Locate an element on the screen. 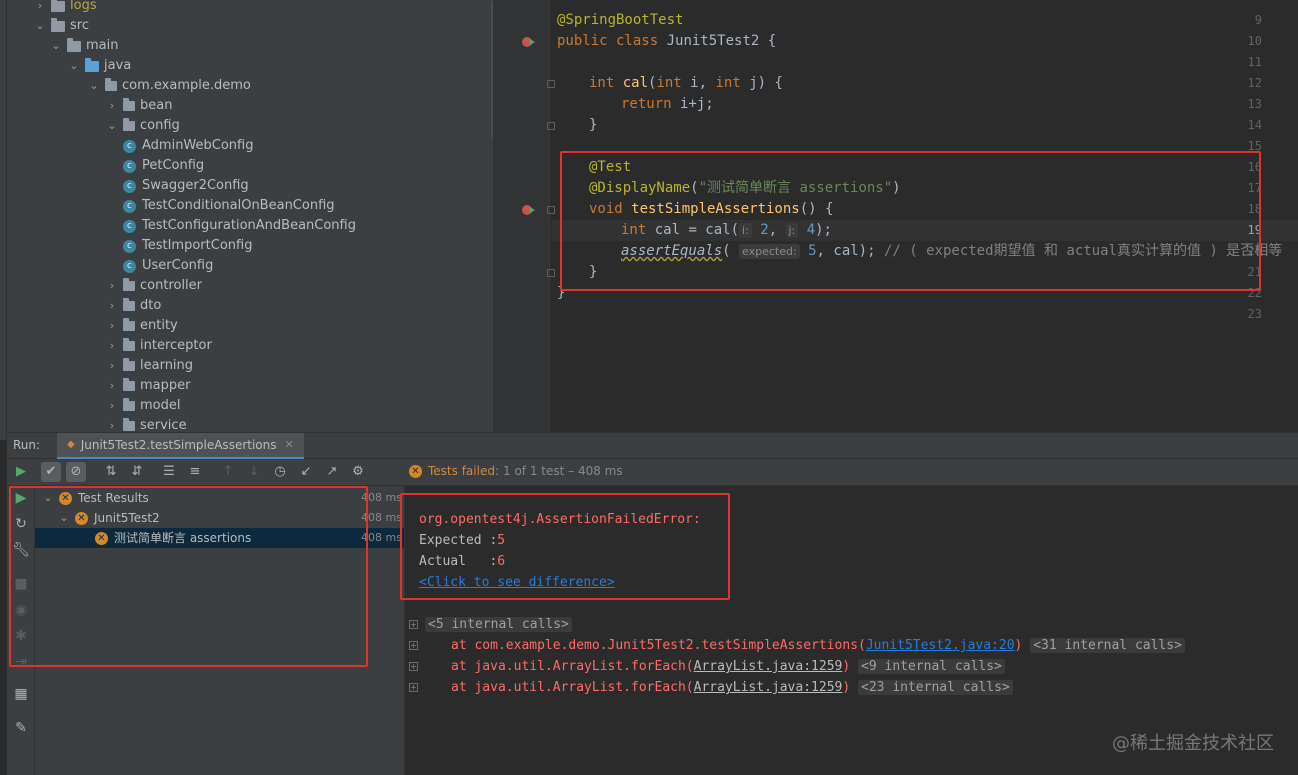  tree-item-java: ⌄ java is located at coordinates (99, 66).